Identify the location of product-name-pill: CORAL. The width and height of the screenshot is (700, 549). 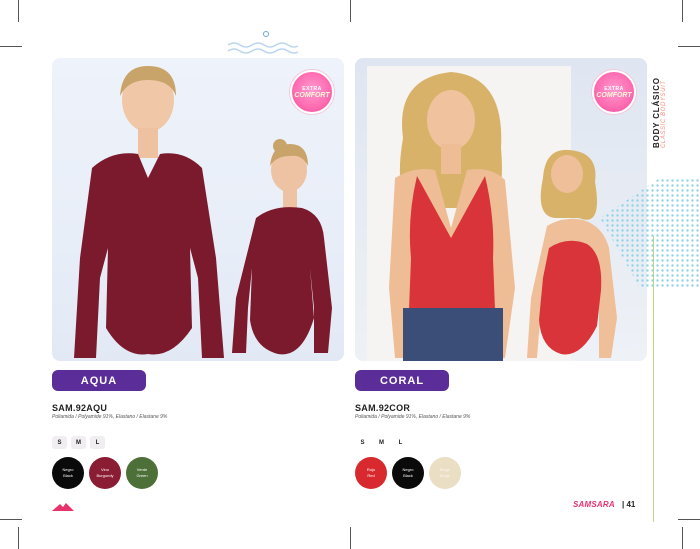
(402, 380).